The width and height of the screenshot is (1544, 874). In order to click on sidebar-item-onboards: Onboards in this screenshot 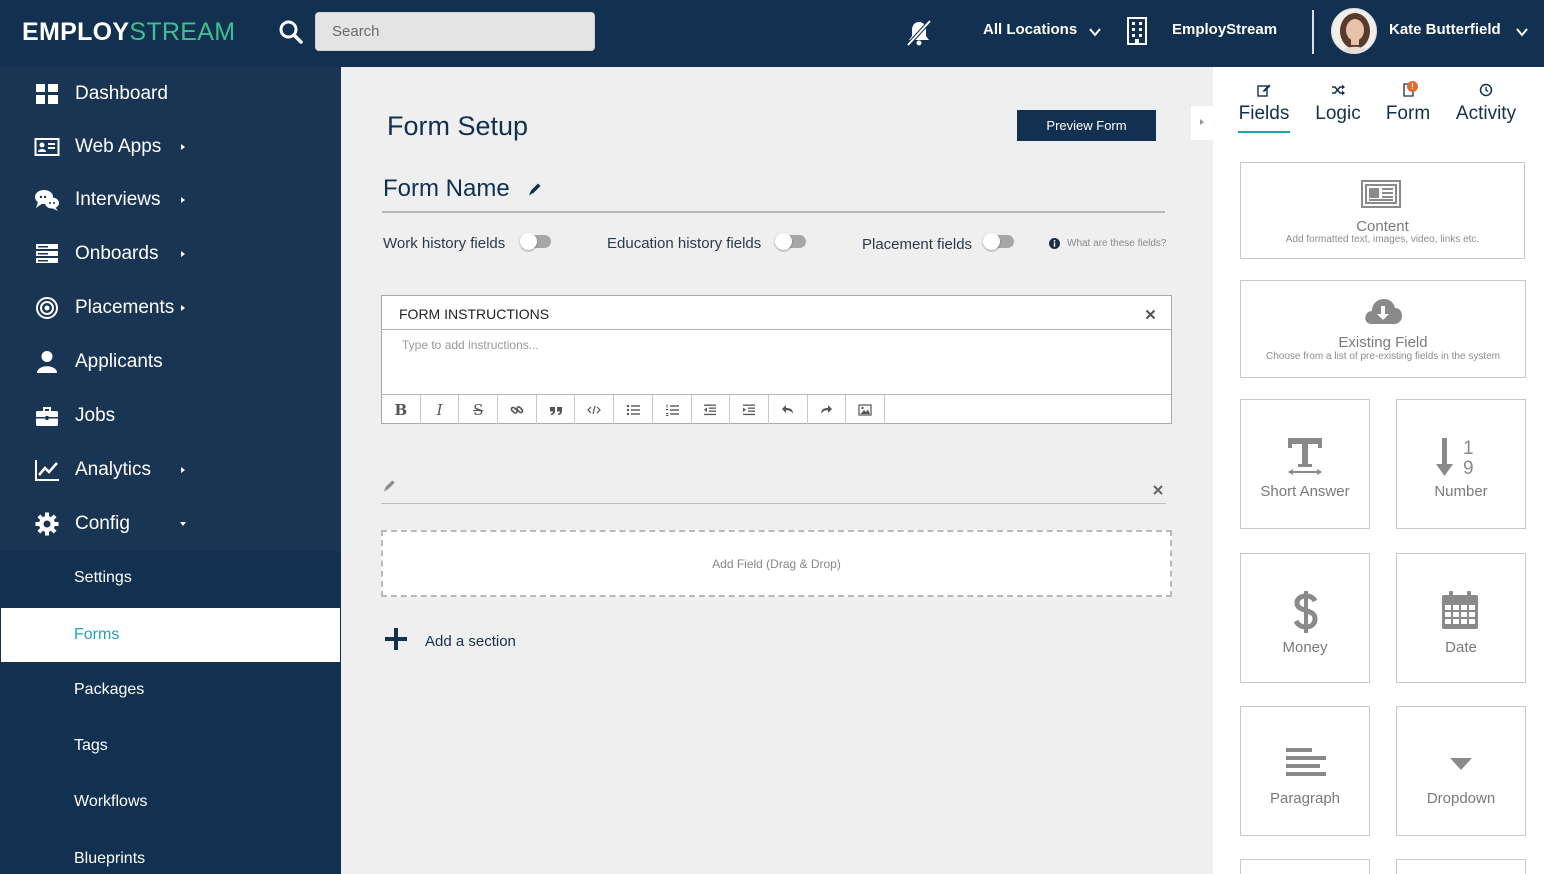, I will do `click(170, 254)`.